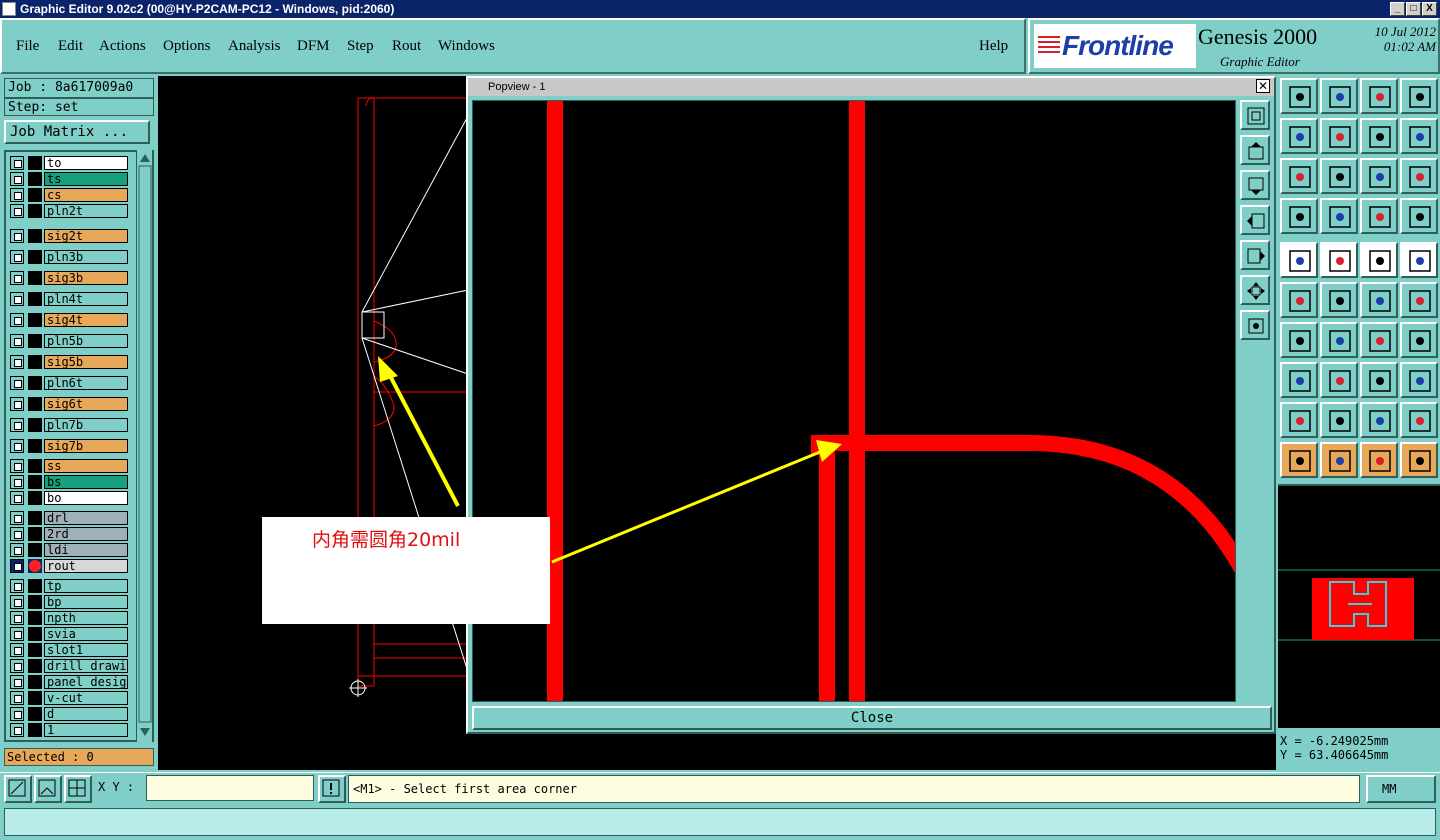 This screenshot has height=840, width=1440. Describe the element at coordinates (86, 383) in the screenshot. I see `layer-name: pln6t` at that location.